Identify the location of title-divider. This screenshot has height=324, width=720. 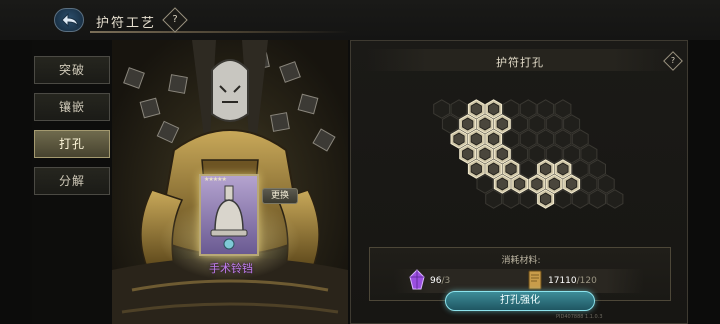
(220, 32).